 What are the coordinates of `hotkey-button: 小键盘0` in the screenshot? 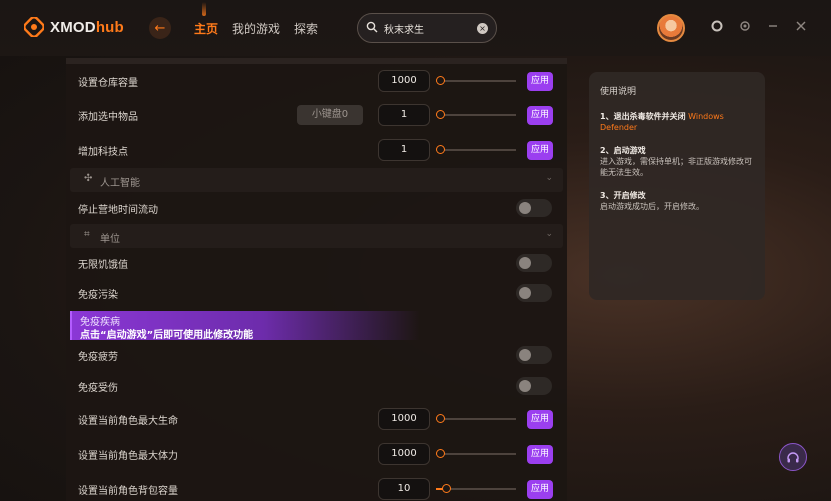 It's located at (330, 115).